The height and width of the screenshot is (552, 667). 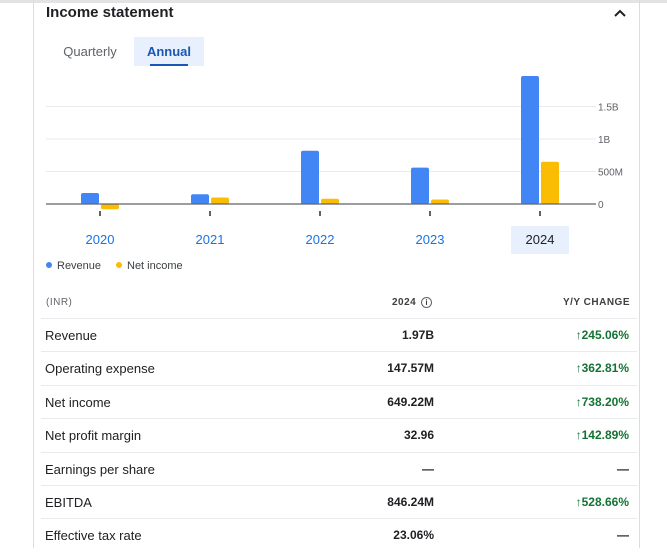 I want to click on row-label: Revenue, so click(x=71, y=335).